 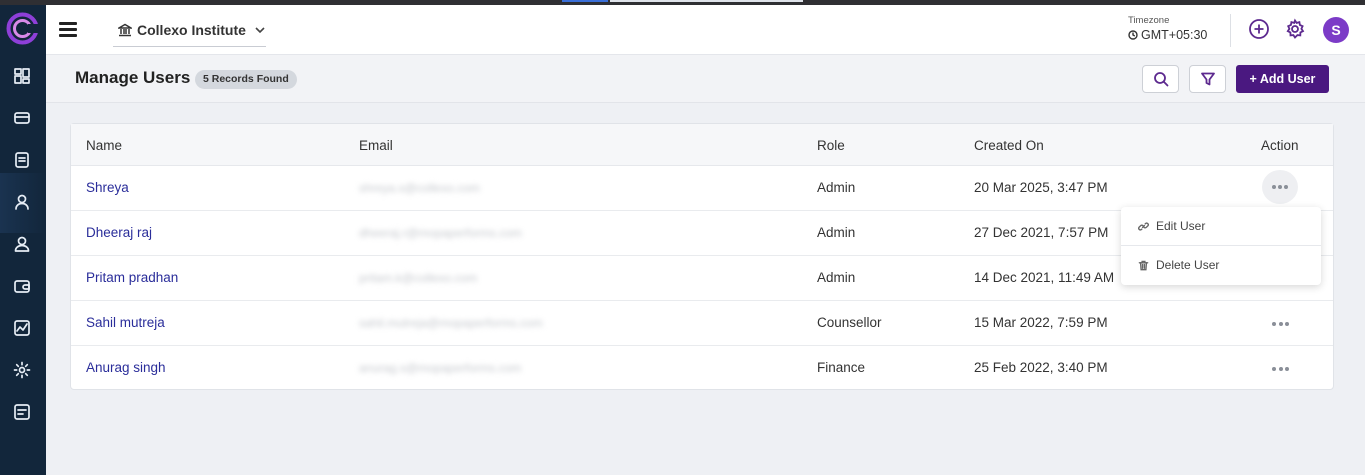 I want to click on user-icon, so click(x=22, y=202).